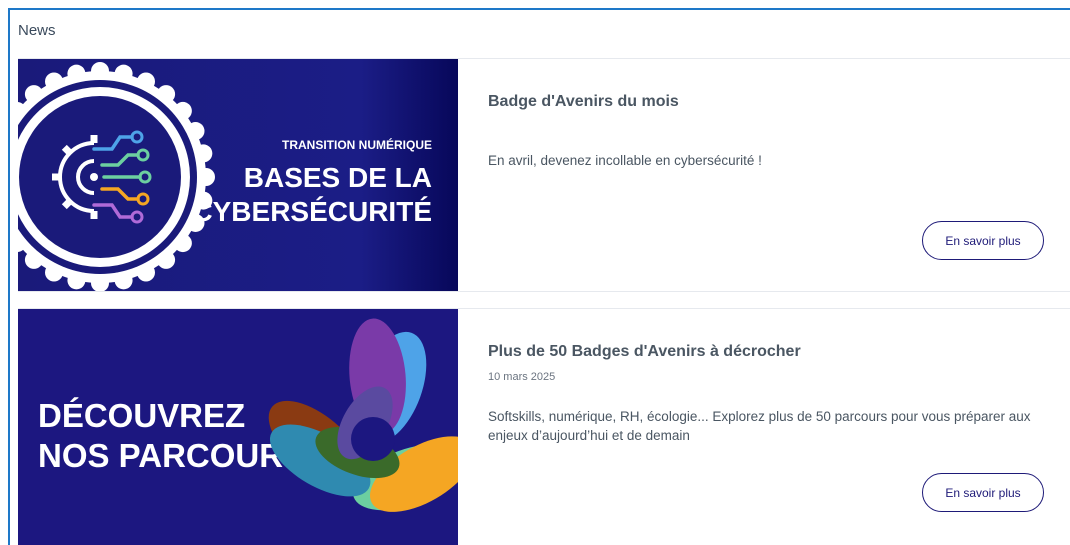  Describe the element at coordinates (141, 415) in the screenshot. I see `banner-line1: DÉCOUVREZ` at that location.